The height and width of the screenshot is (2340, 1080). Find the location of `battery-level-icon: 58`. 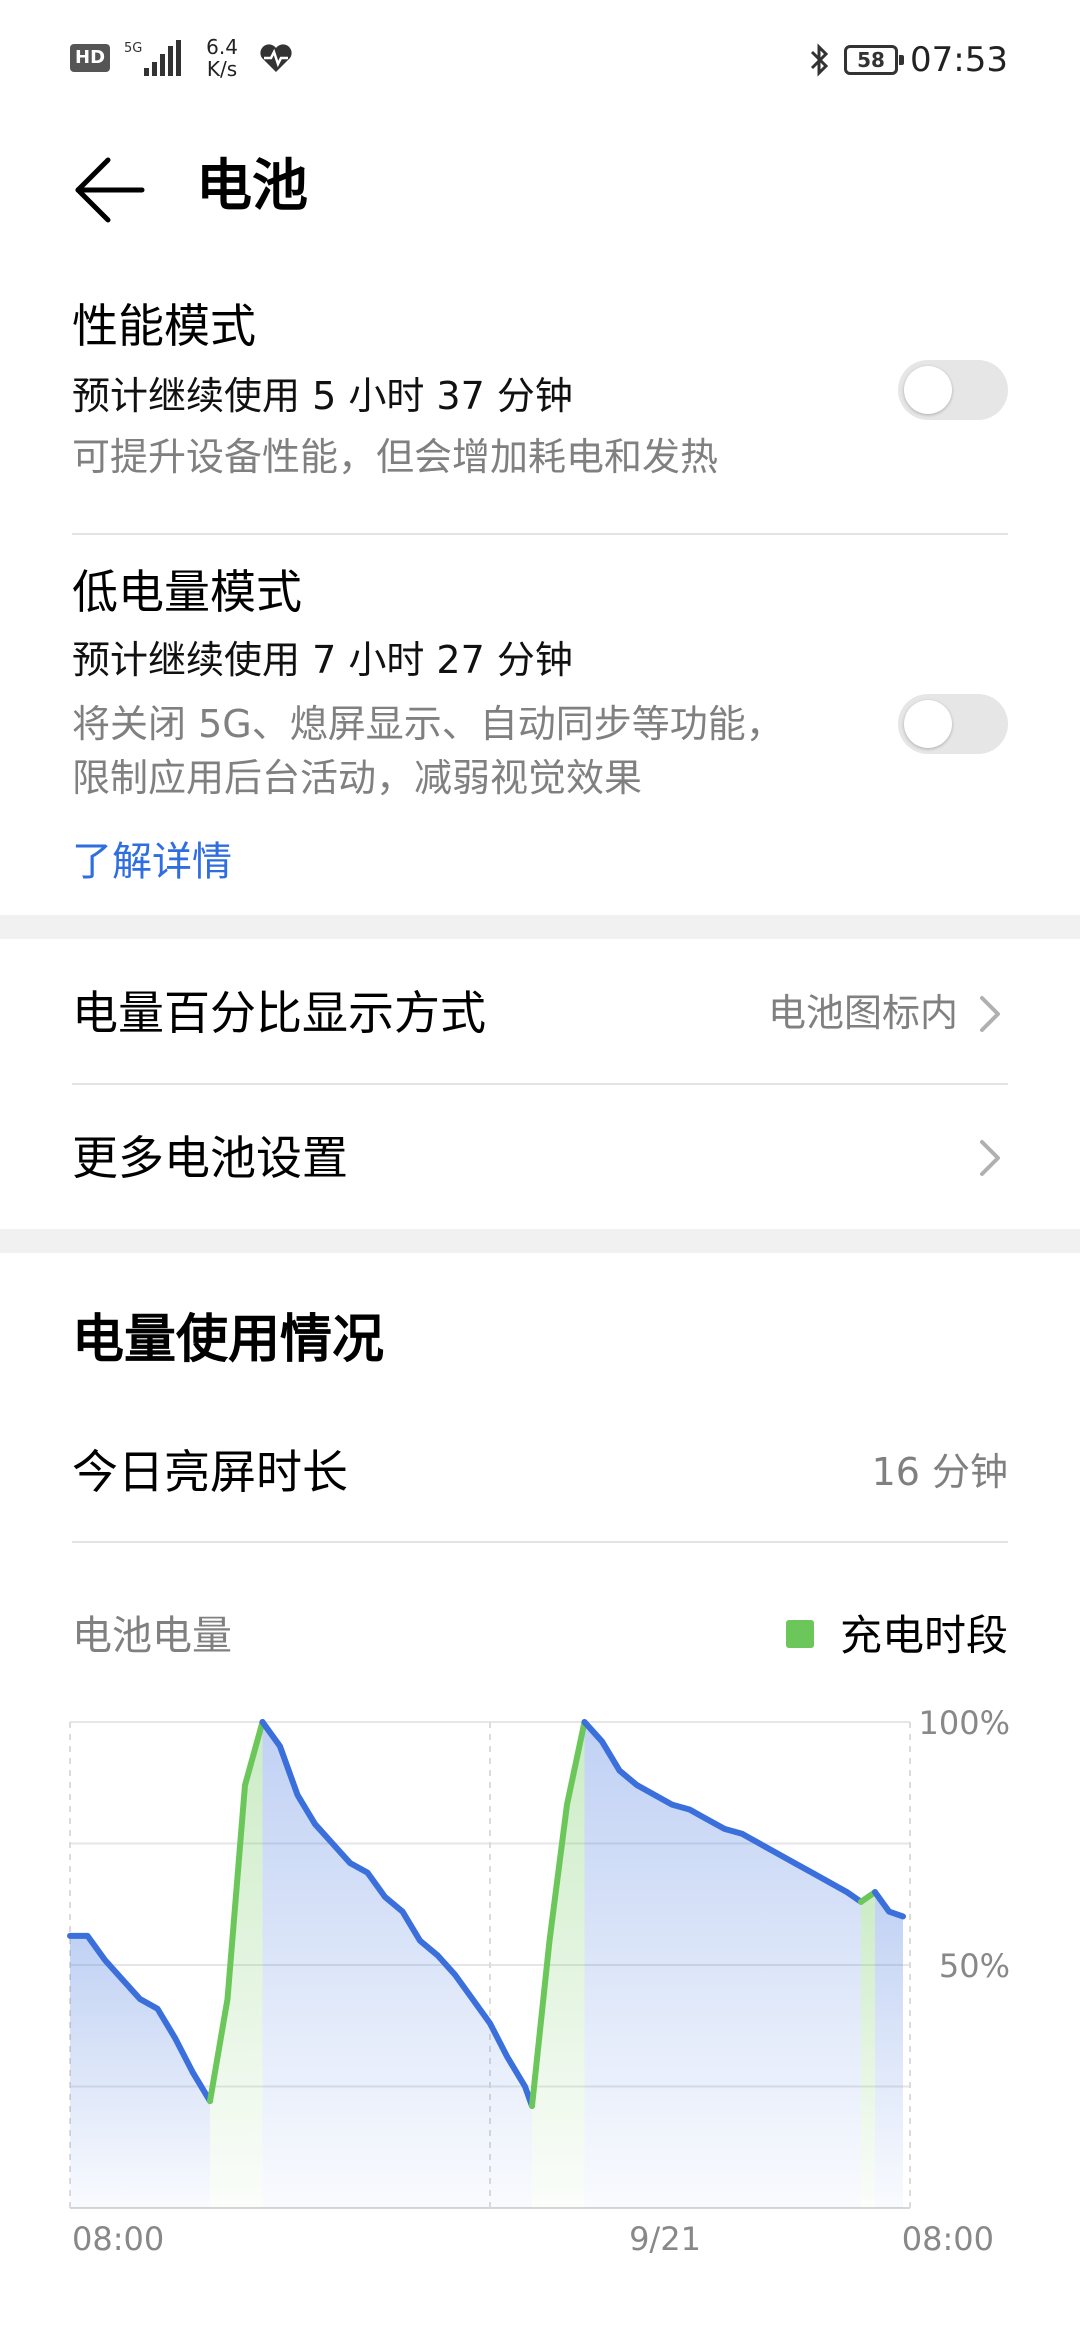

battery-level-icon: 58 is located at coordinates (874, 60).